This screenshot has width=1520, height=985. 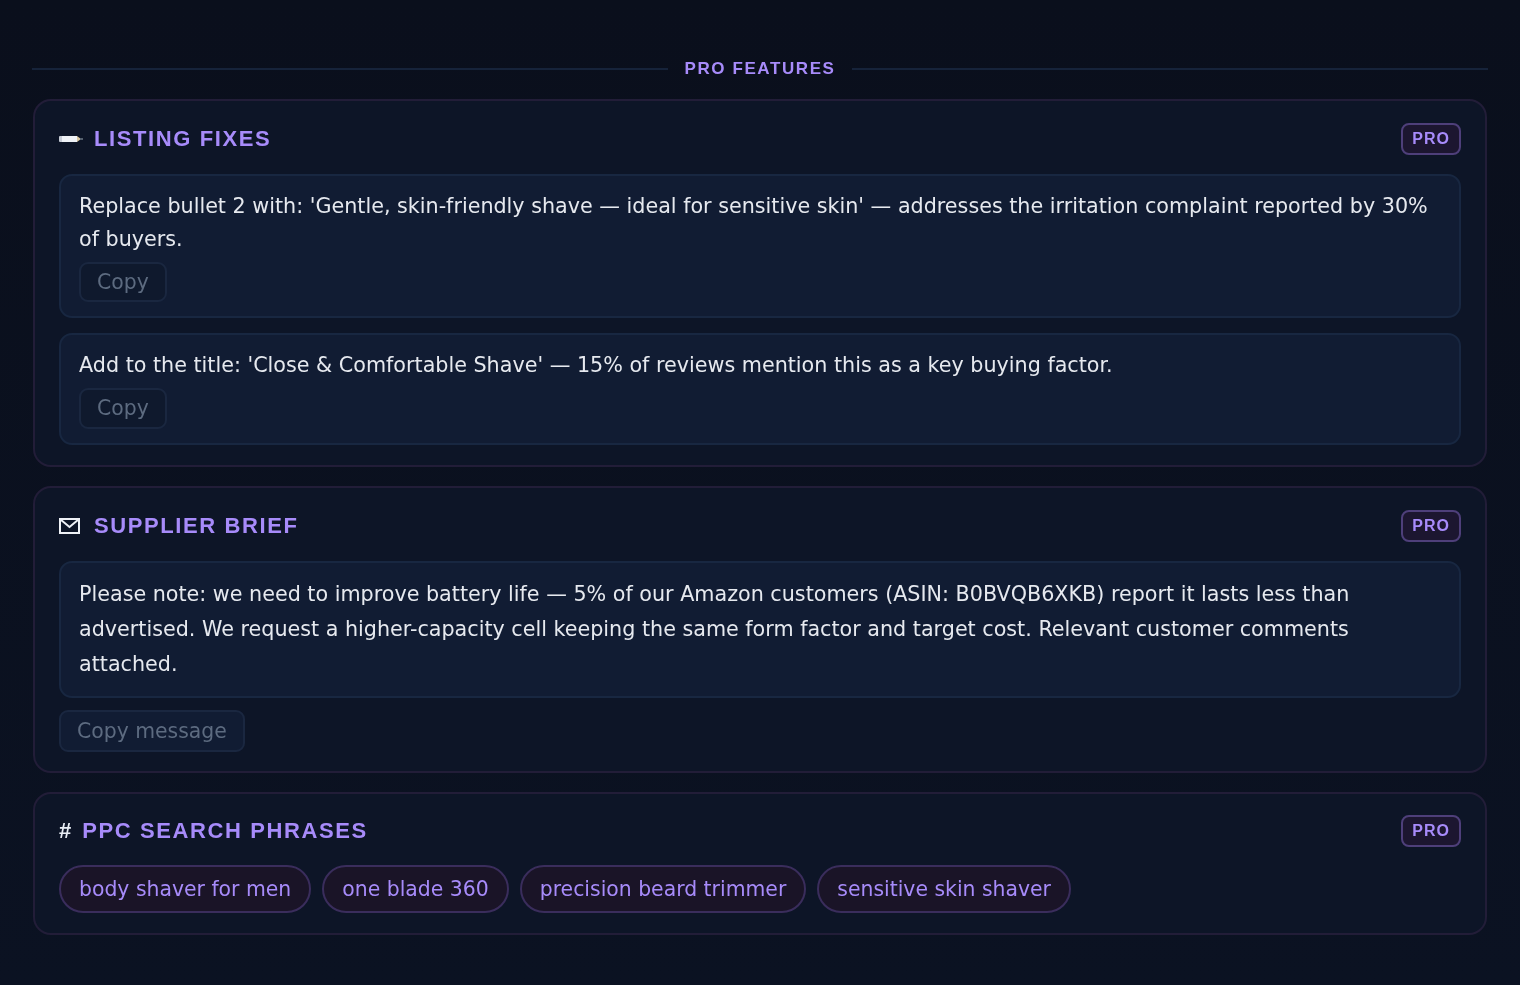 I want to click on section-title: PPC SEARCH PHRASES, so click(x=225, y=831).